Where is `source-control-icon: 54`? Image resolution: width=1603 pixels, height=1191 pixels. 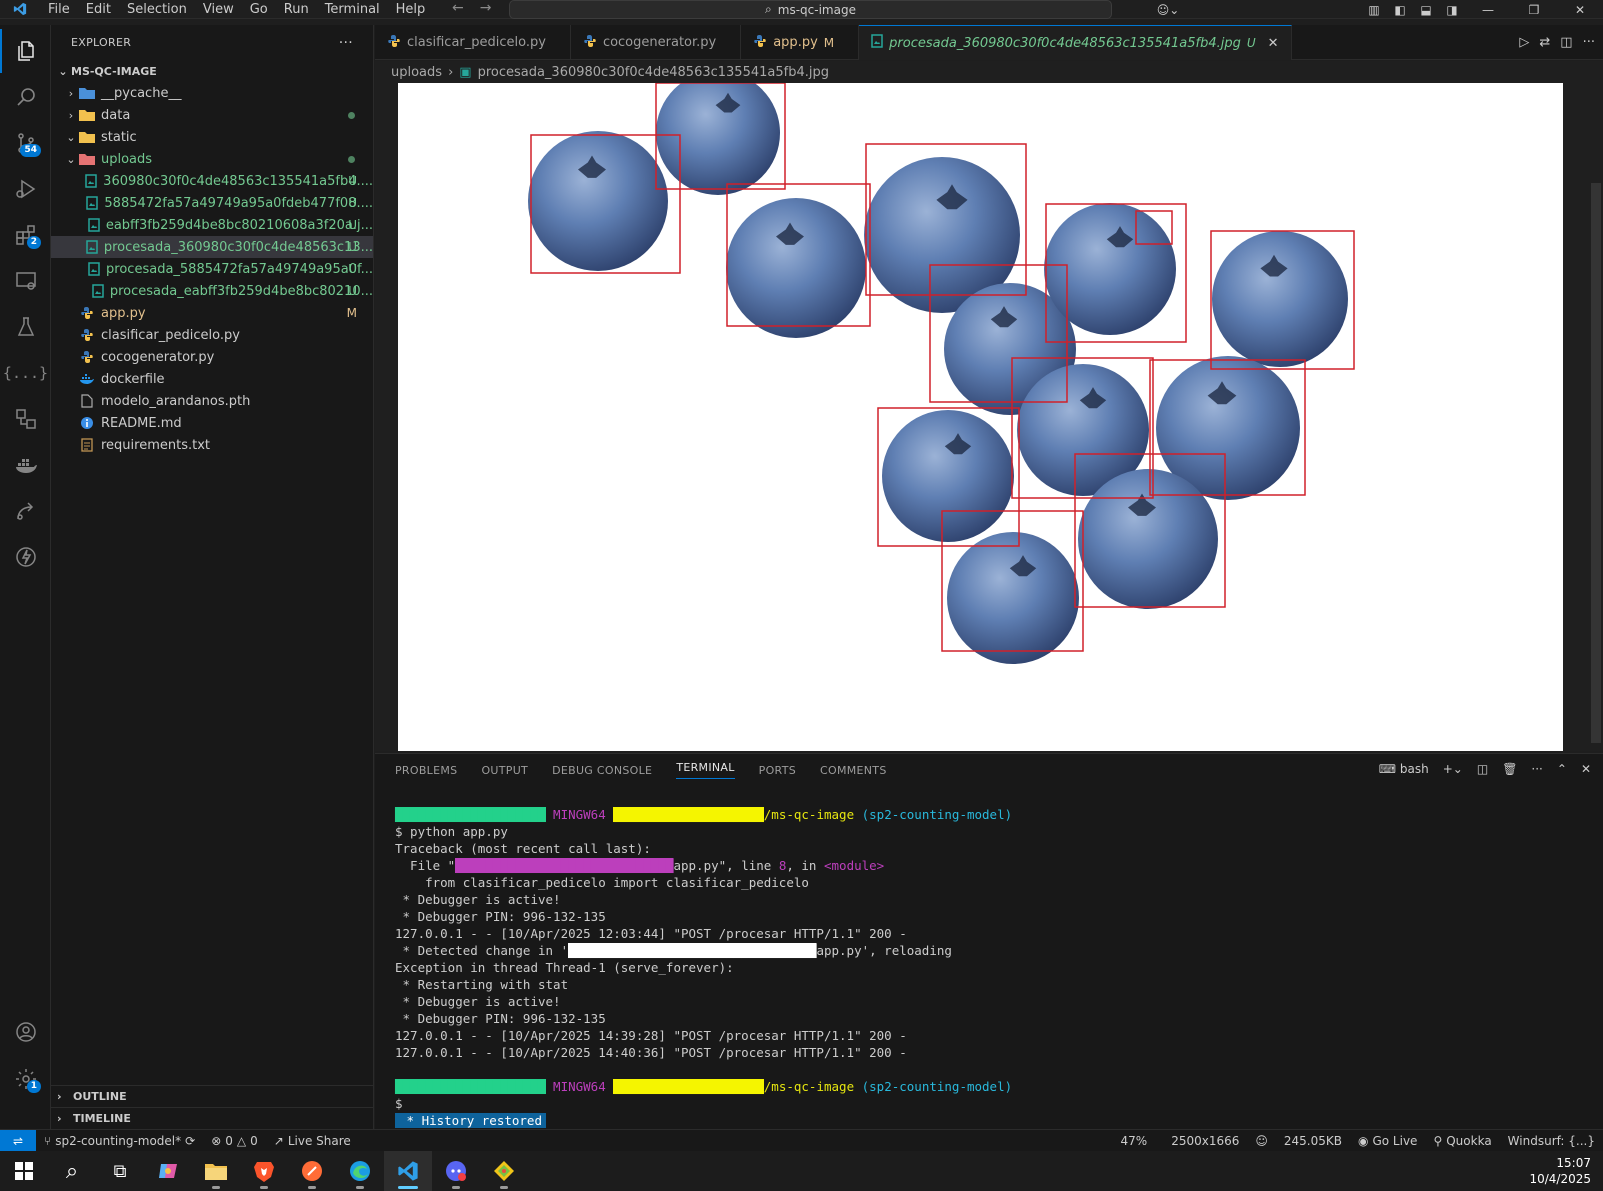 source-control-icon: 54 is located at coordinates (25, 143).